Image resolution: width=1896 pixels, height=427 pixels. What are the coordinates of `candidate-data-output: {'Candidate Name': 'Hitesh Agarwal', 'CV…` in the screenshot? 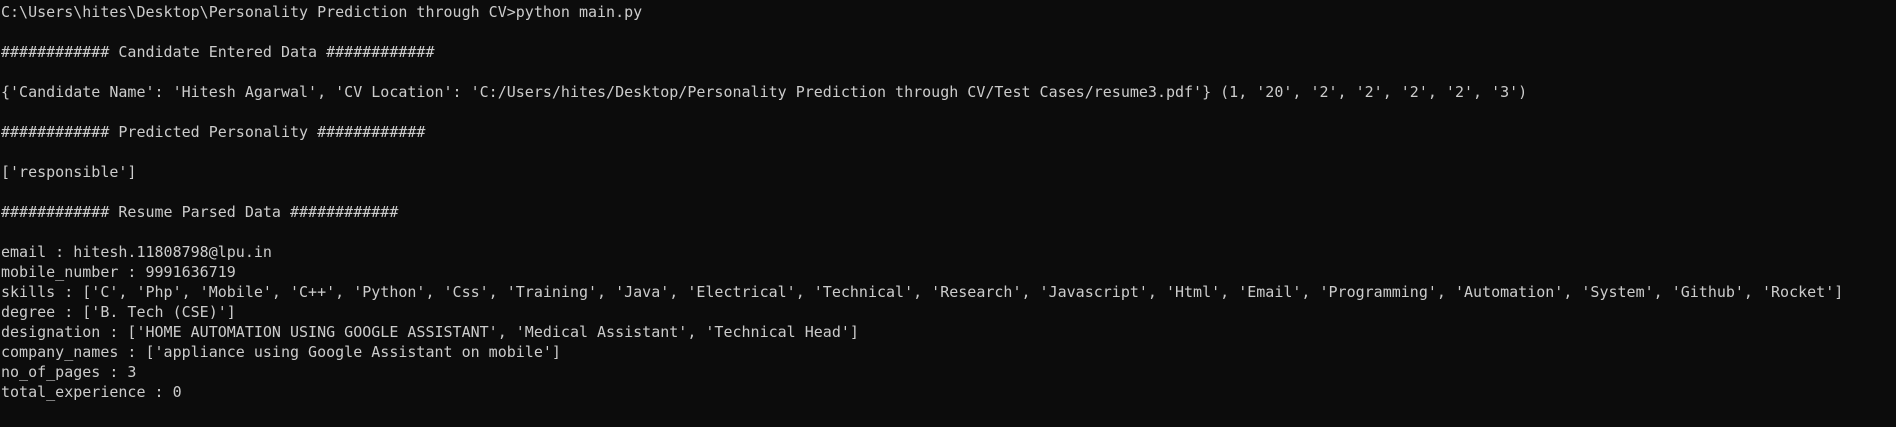 It's located at (764, 92).